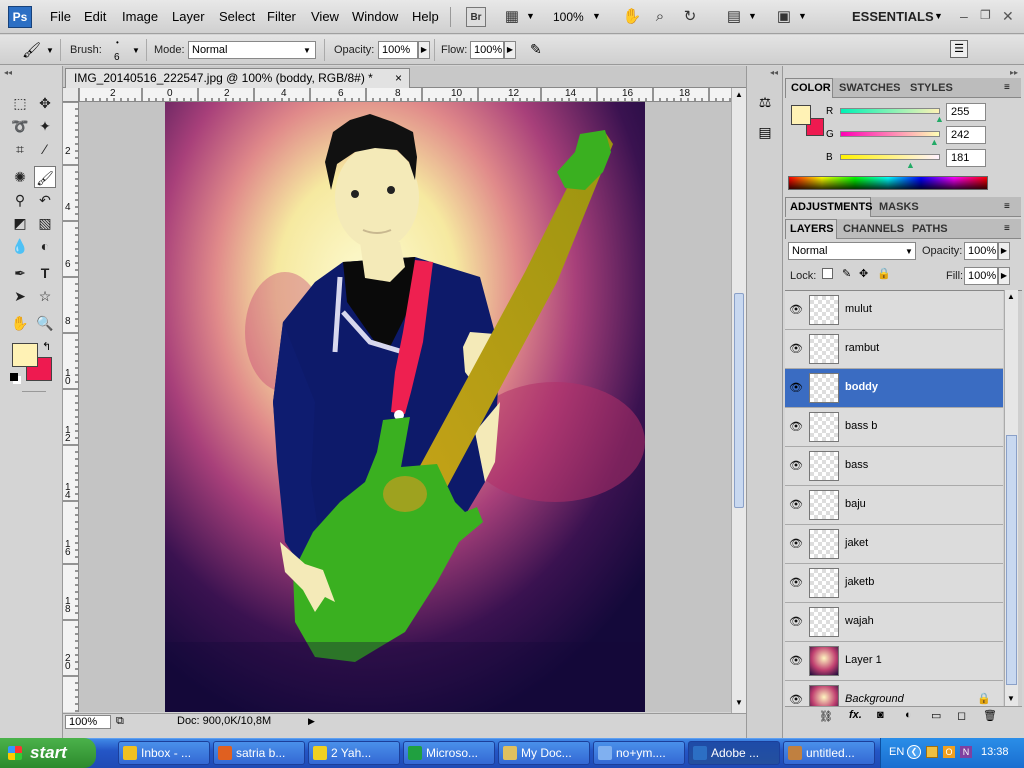 The image size is (1024, 768). Describe the element at coordinates (398, 78) in the screenshot. I see `close-tab-icon: ×` at that location.